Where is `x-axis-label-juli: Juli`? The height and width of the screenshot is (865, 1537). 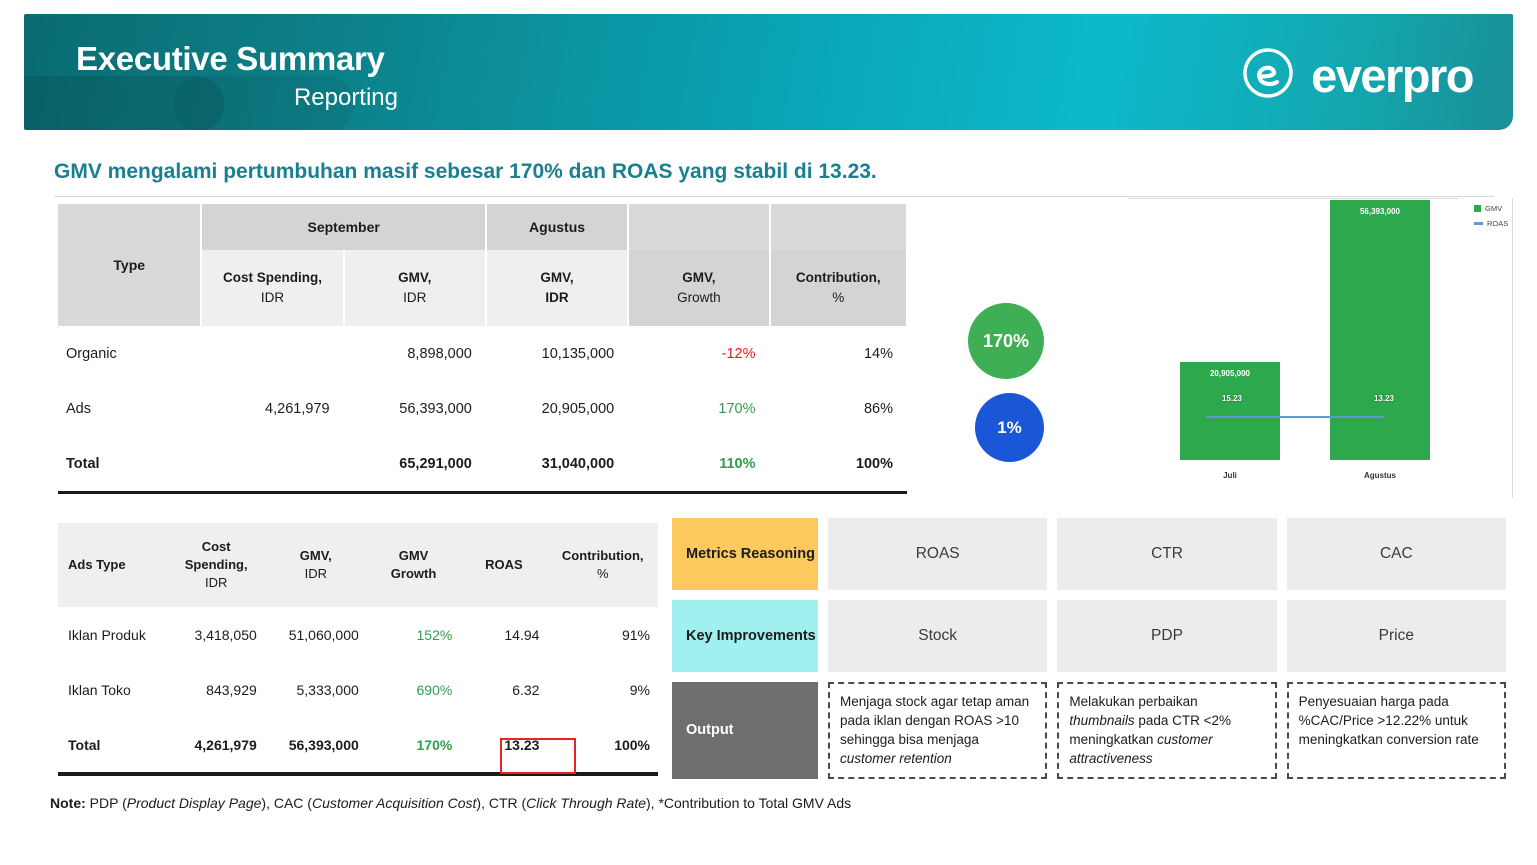
x-axis-label-juli: Juli is located at coordinates (1230, 475).